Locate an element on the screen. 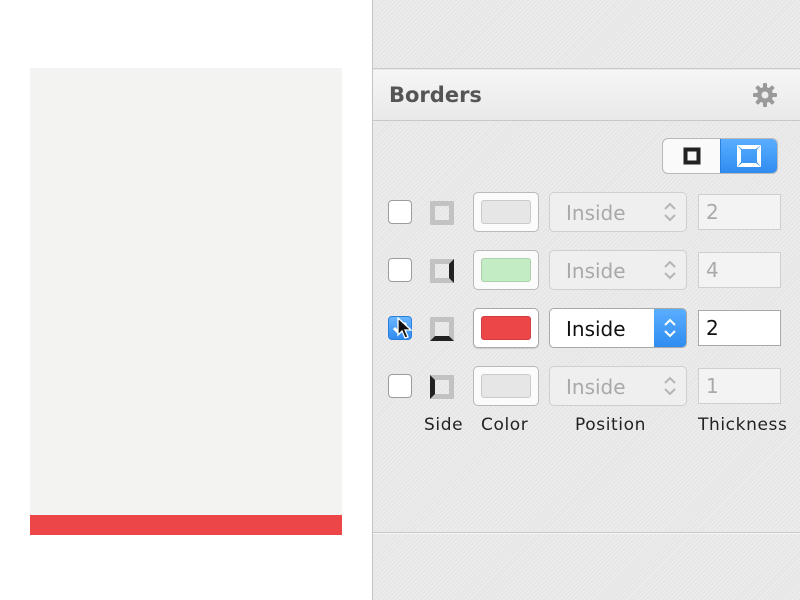  column-label-side: Side is located at coordinates (444, 425).